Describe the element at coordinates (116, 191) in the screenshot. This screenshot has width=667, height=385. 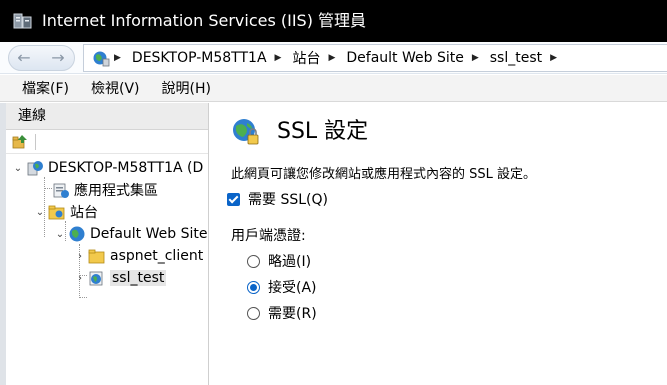
I see `tree-label: 應用程式集區` at that location.